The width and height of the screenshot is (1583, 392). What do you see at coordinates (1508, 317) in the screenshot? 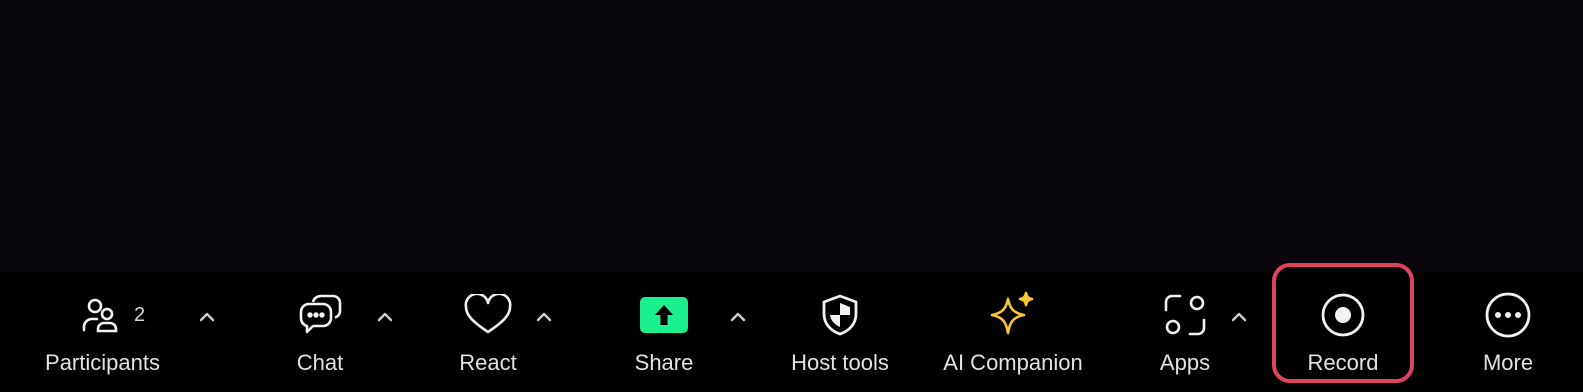
I see `more-dots-icon` at bounding box center [1508, 317].